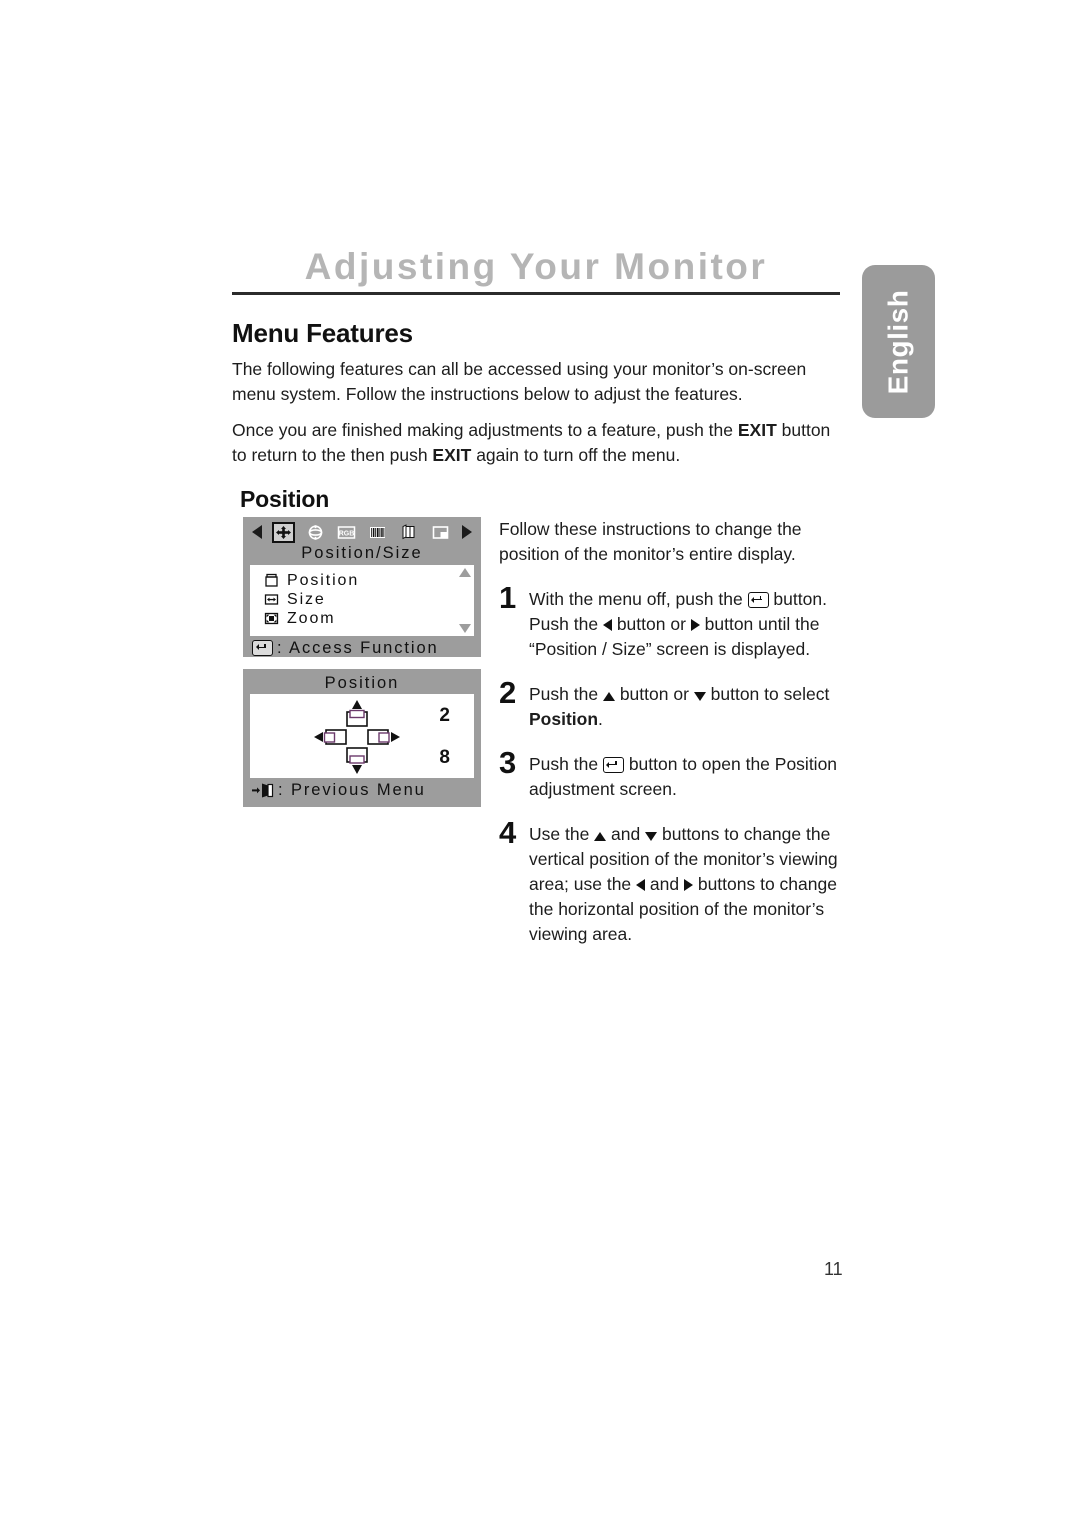  I want to click on horizontal-position-value: 8, so click(444, 757).